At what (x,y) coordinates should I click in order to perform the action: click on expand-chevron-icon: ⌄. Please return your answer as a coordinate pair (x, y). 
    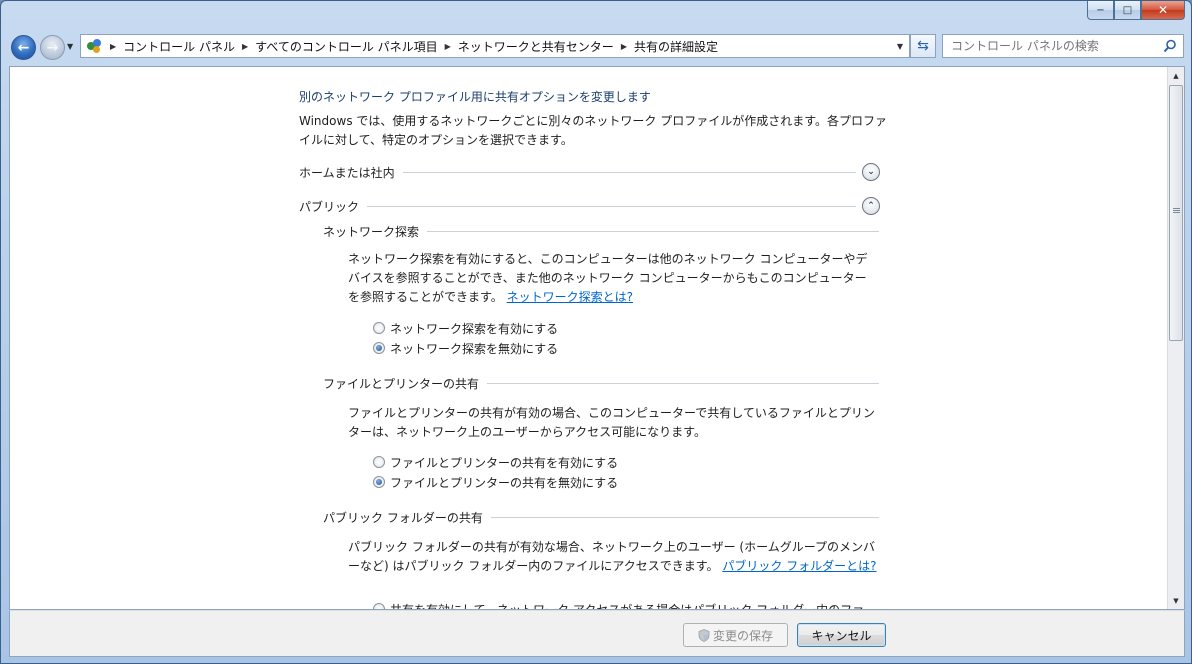
    Looking at the image, I should click on (871, 172).